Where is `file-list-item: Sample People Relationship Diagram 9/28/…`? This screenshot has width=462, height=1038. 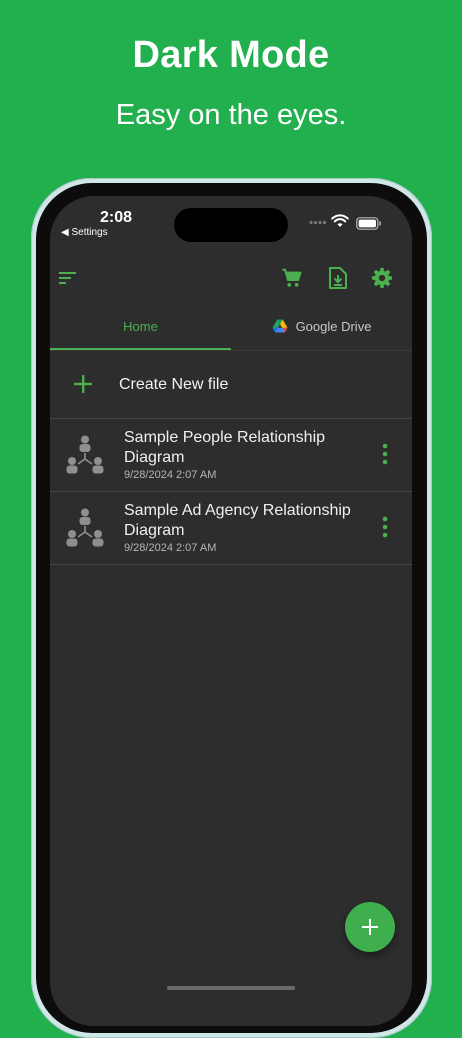
file-list-item: Sample People Relationship Diagram 9/28/… is located at coordinates (231, 455).